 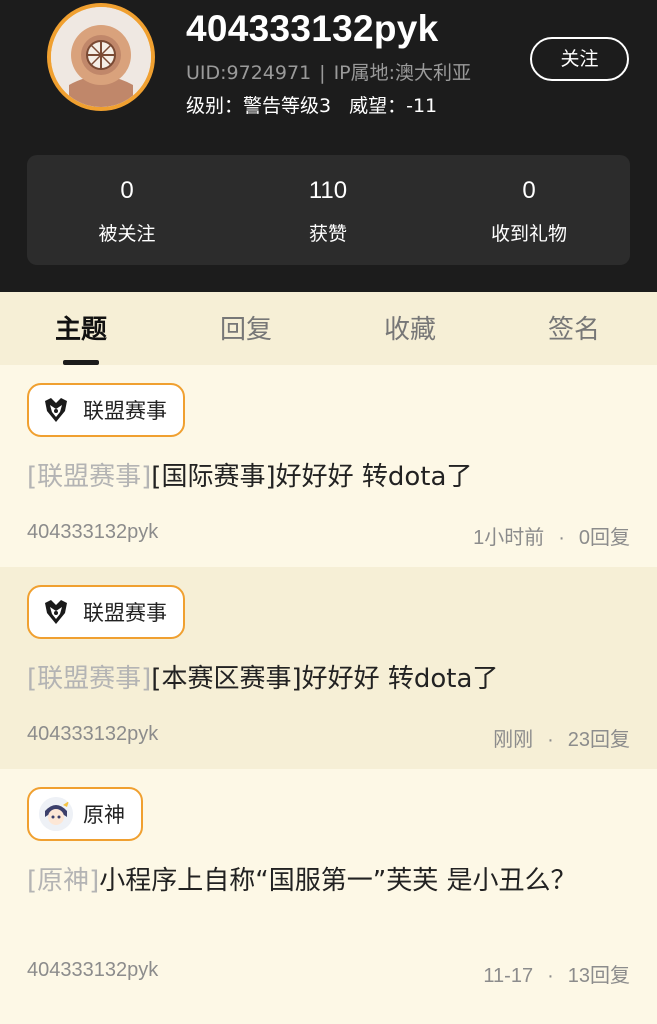 I want to click on post-time: 刚刚, so click(x=513, y=740).